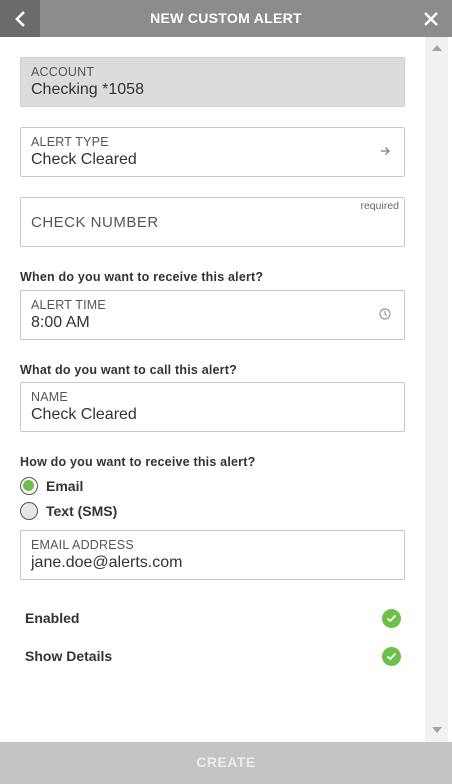  I want to click on email-address-value: jane.doe@alerts.com, so click(107, 562).